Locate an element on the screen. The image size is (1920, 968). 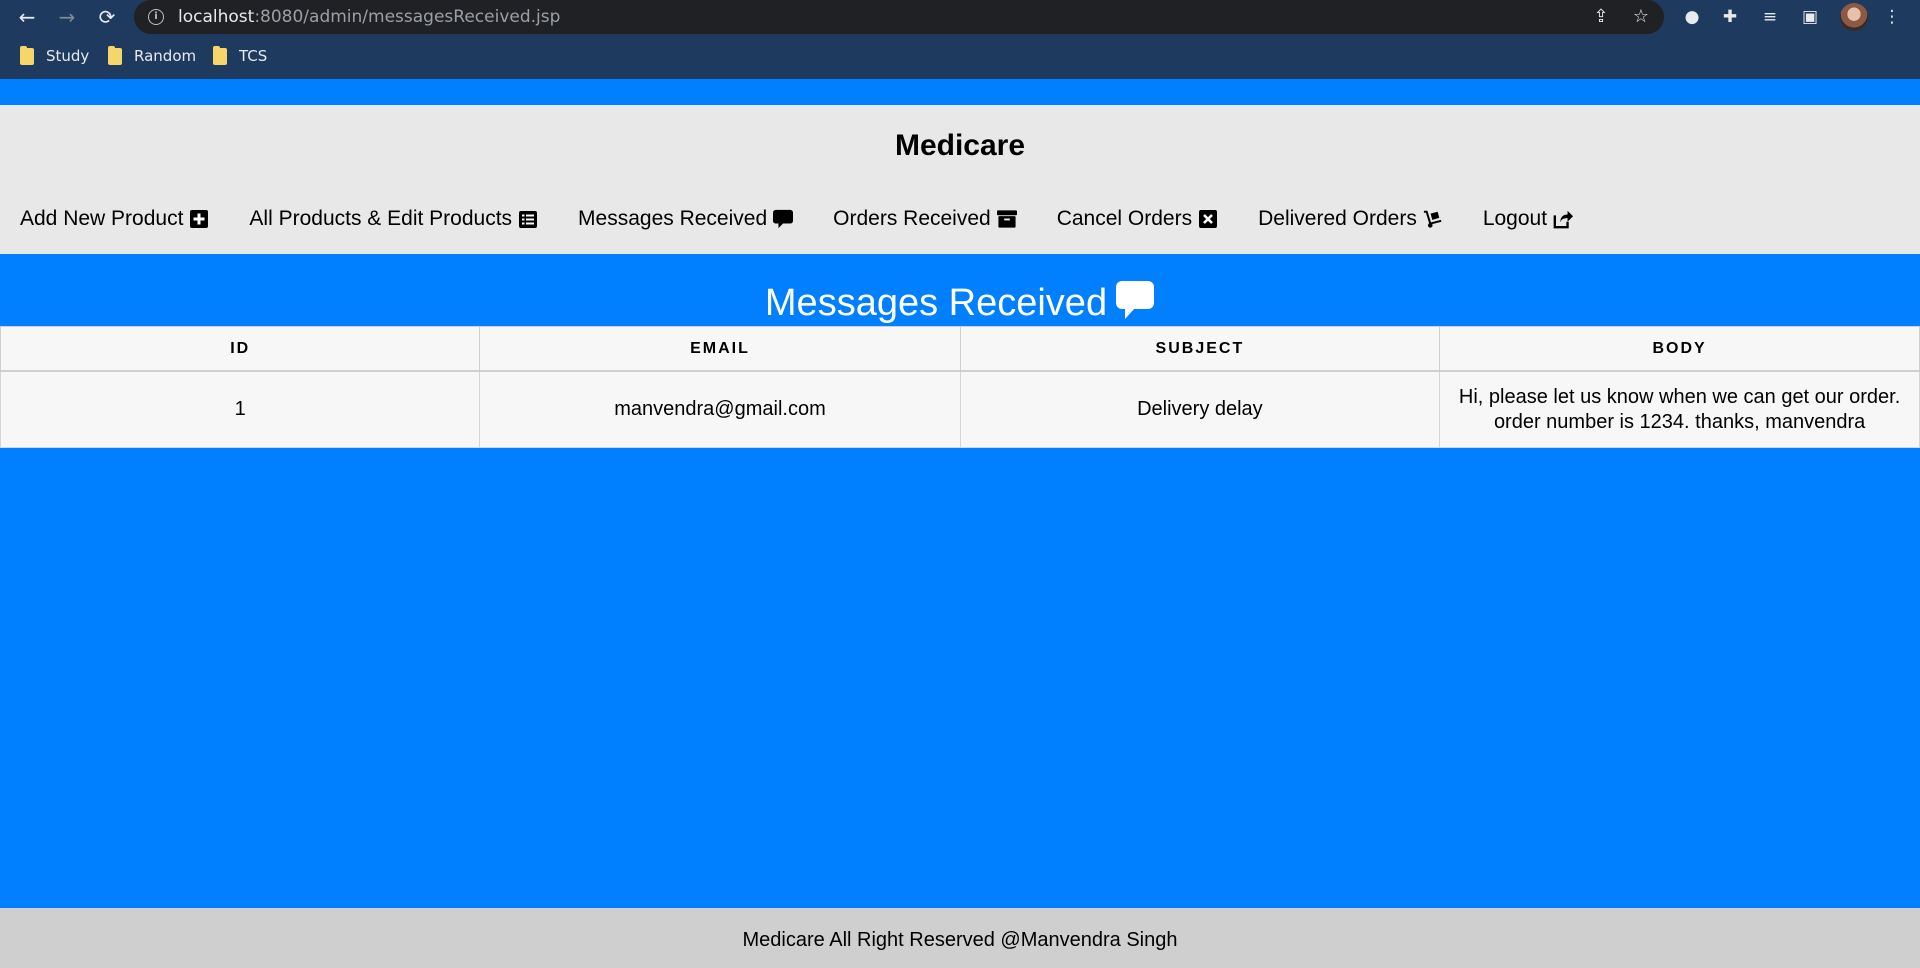
plus-square-icon is located at coordinates (199, 219).